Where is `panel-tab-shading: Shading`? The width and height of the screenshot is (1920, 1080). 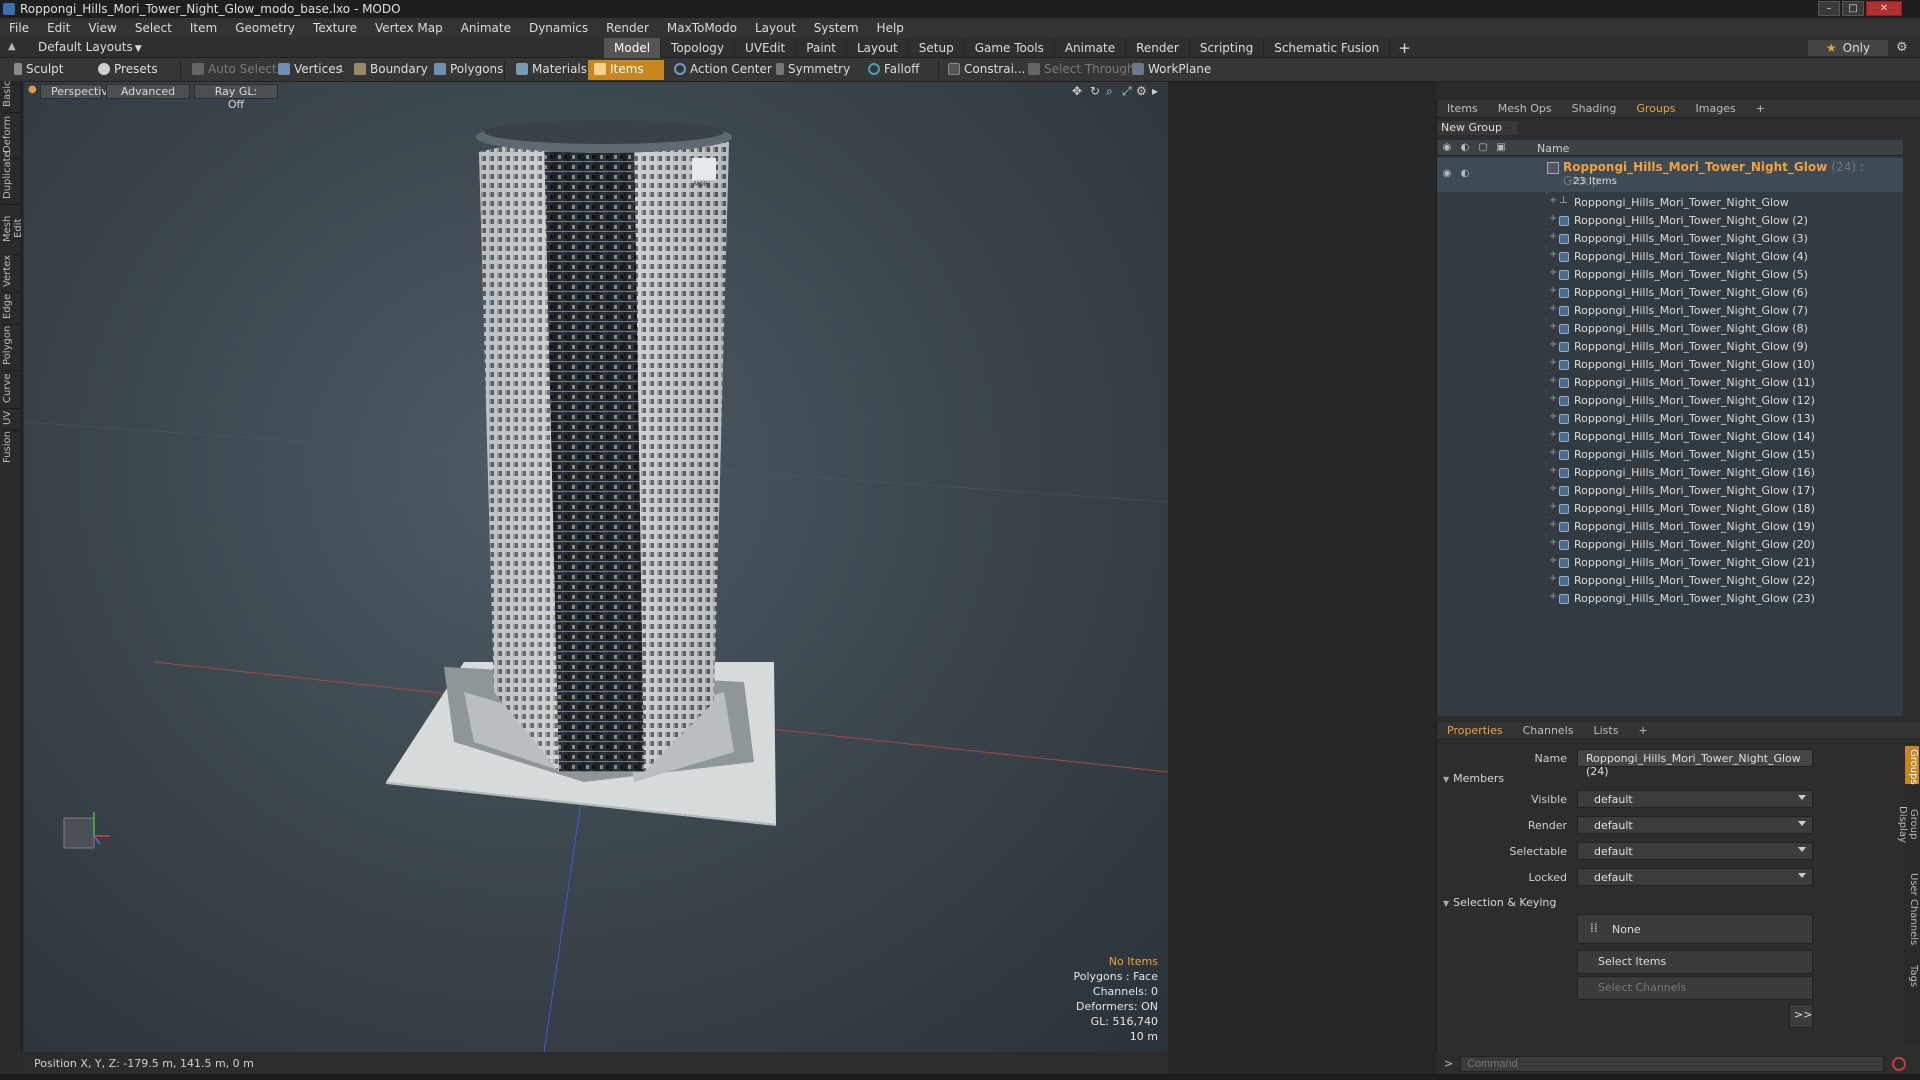
panel-tab-shading: Shading is located at coordinates (1594, 108).